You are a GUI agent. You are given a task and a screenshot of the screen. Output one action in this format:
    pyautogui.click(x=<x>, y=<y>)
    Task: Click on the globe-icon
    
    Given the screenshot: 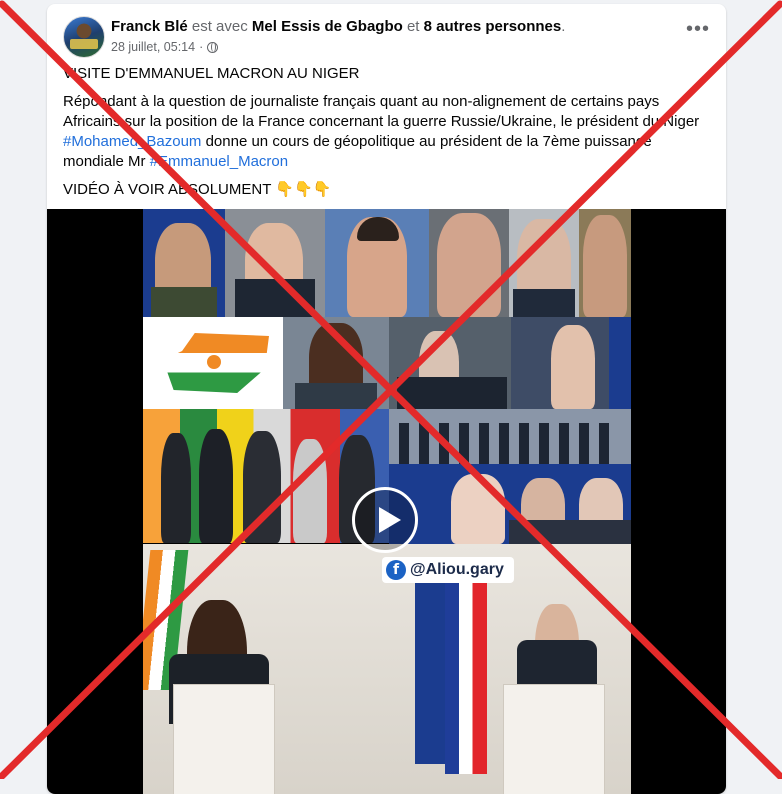 What is the action you would take?
    pyautogui.click(x=213, y=47)
    